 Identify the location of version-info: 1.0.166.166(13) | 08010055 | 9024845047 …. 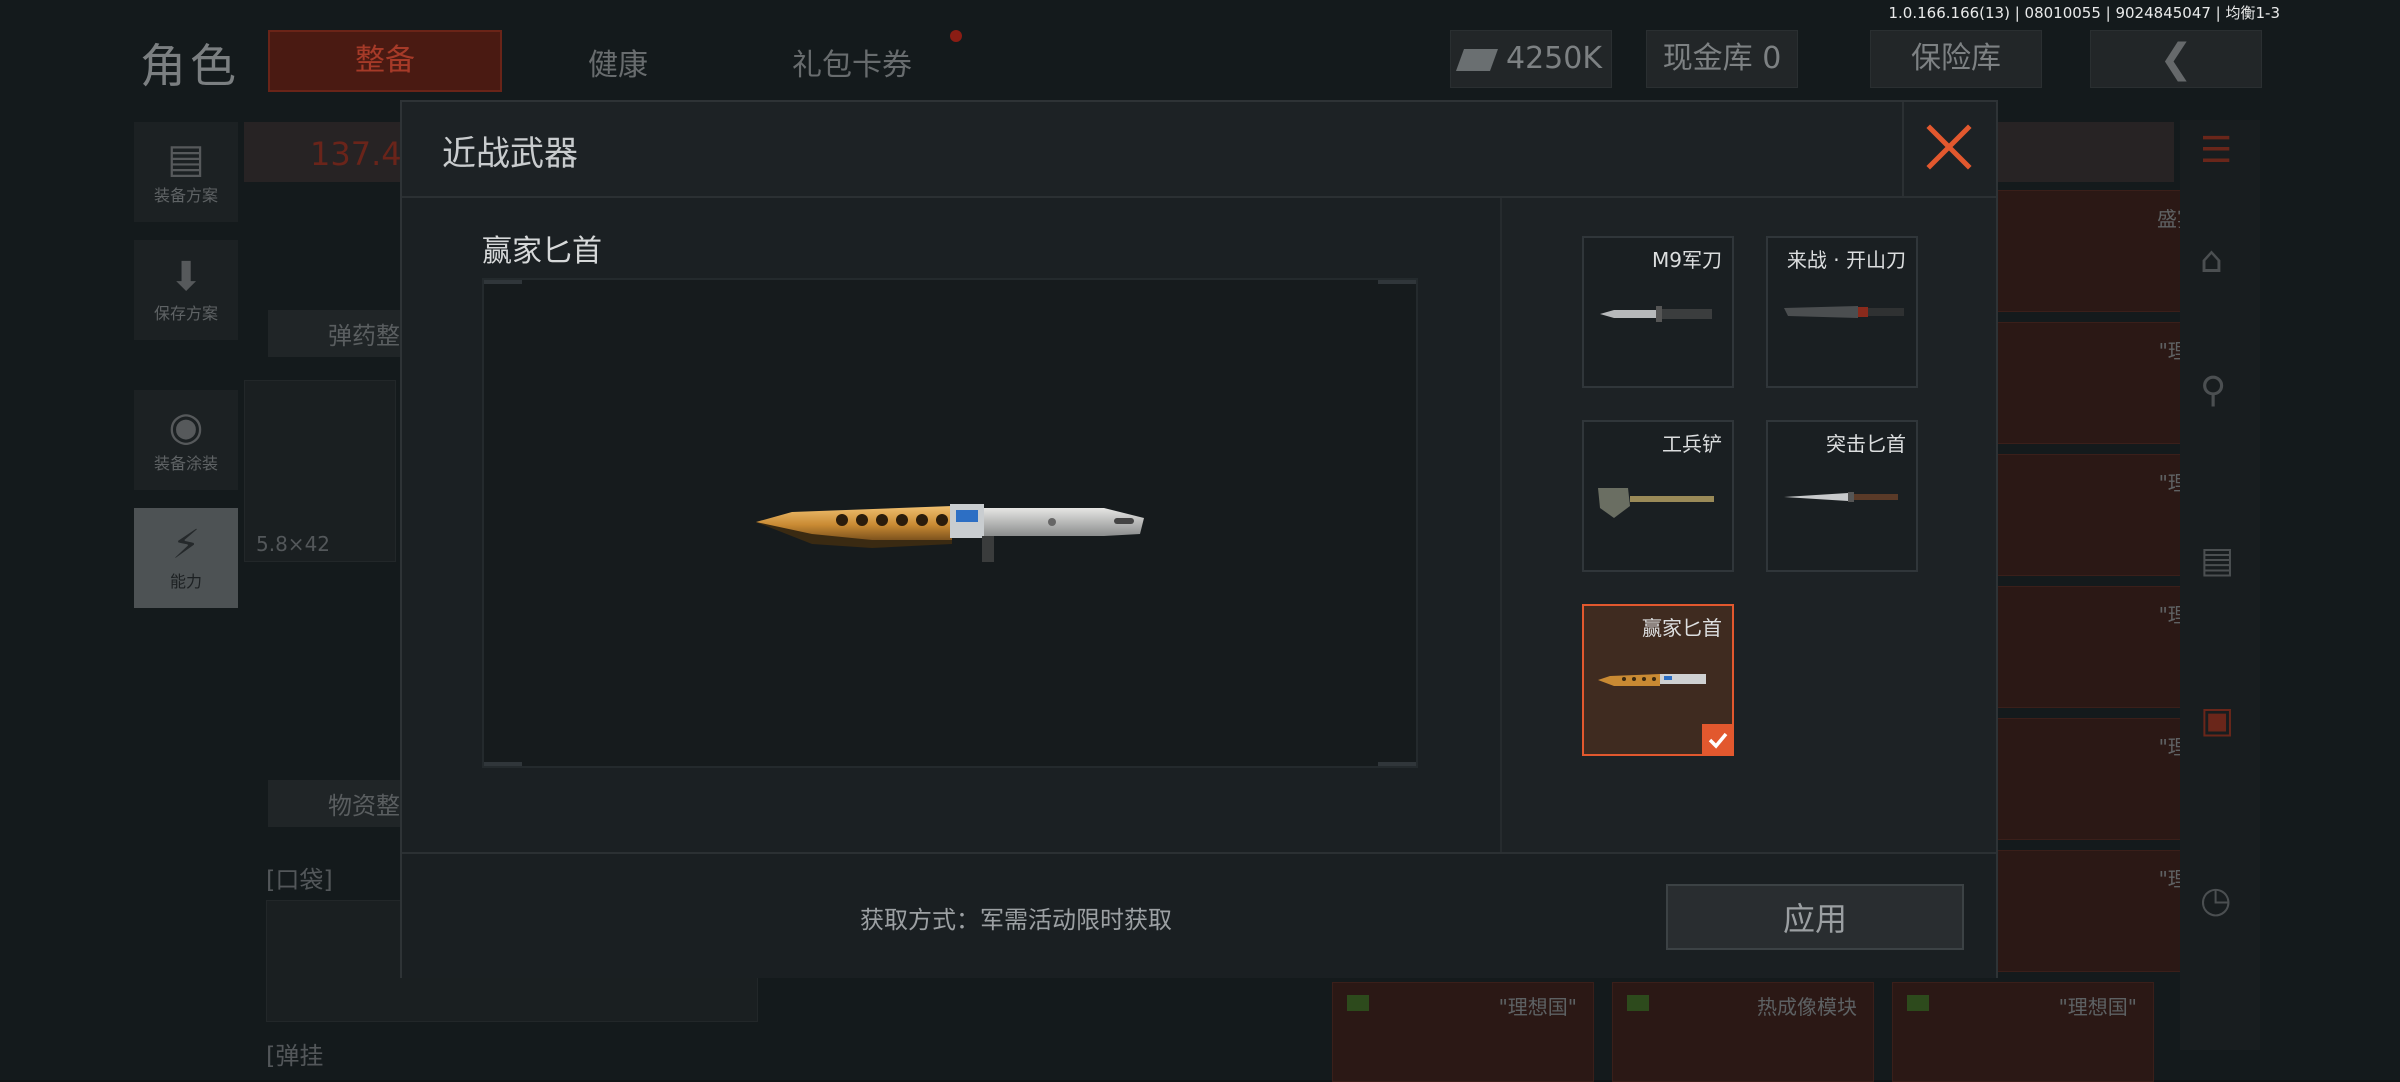
(2084, 13).